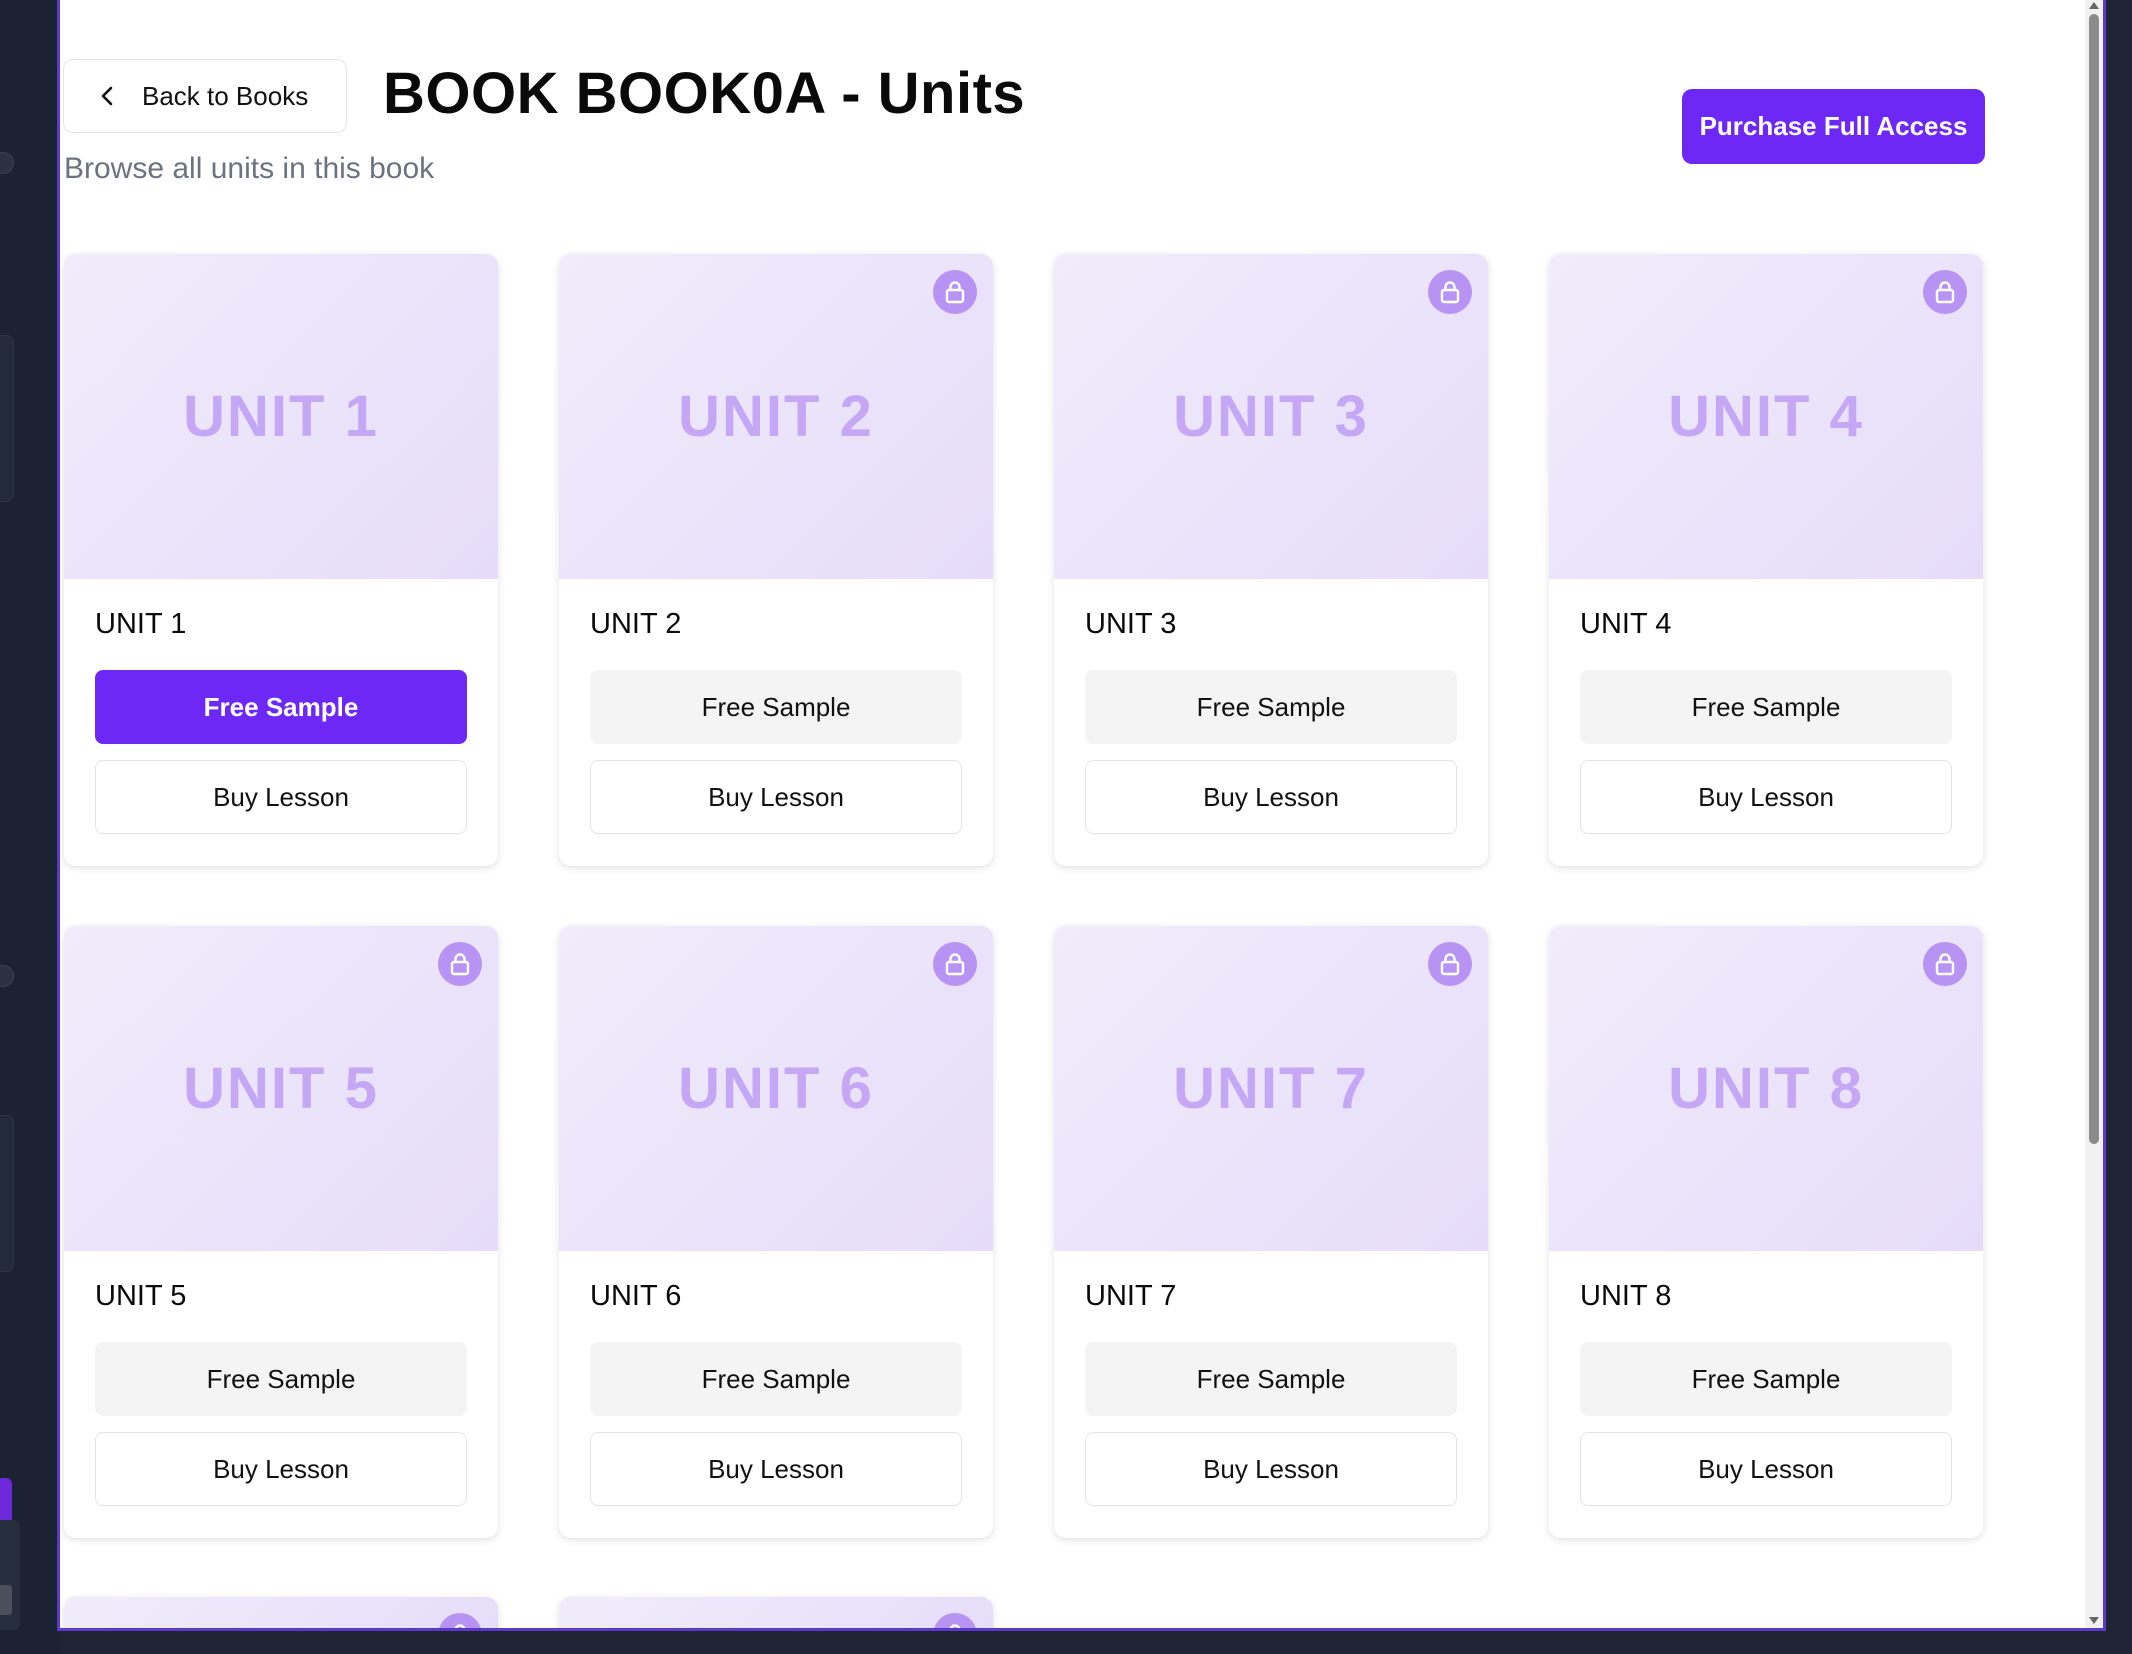  I want to click on sidebar-expand-icon, so click(6, 1600).